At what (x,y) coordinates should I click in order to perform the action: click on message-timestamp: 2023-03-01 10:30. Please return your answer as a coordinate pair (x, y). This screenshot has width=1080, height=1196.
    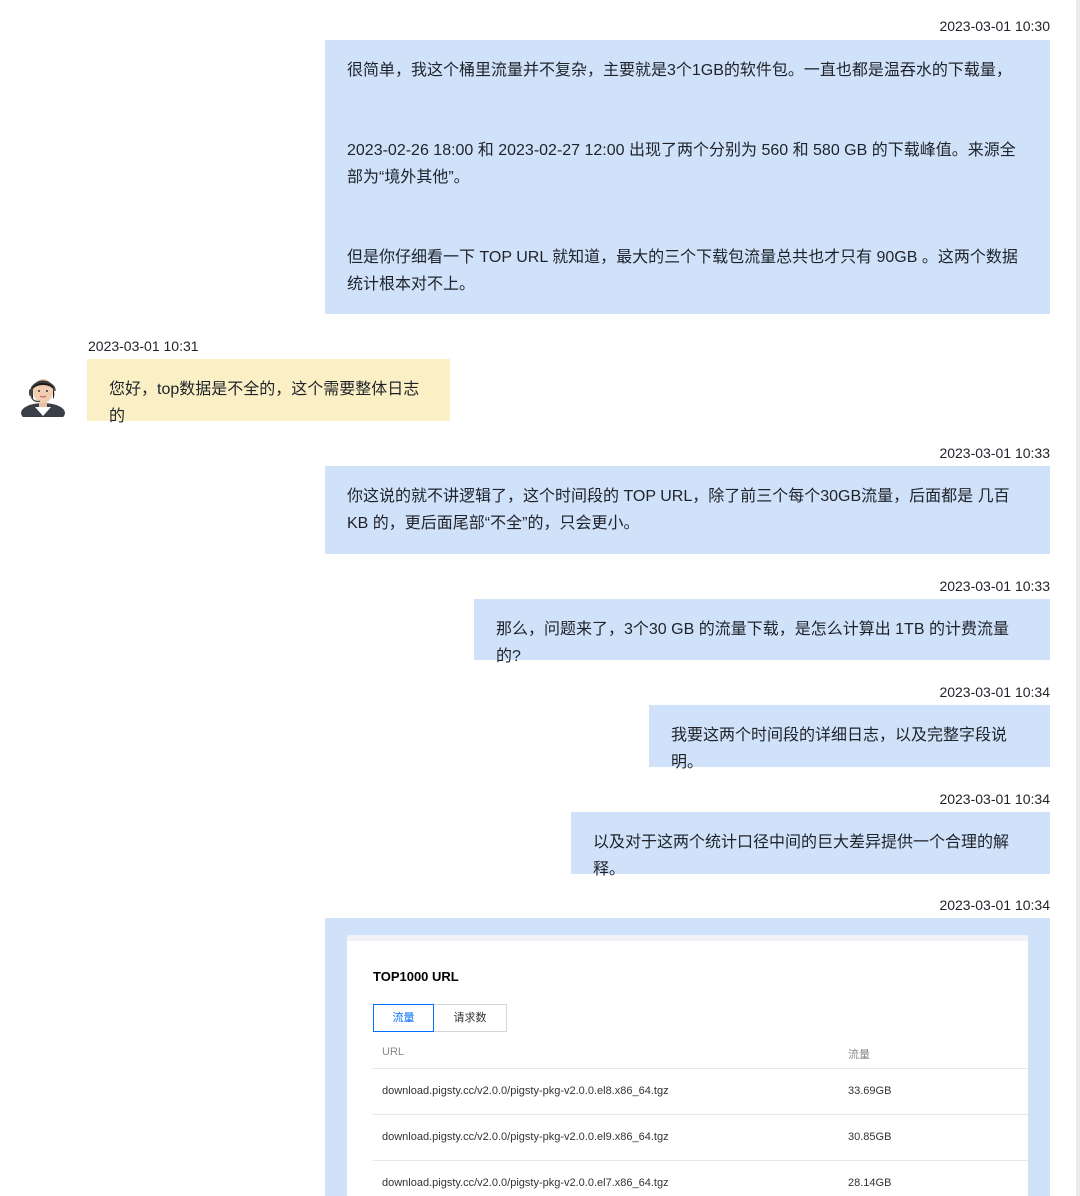
    Looking at the image, I should click on (994, 26).